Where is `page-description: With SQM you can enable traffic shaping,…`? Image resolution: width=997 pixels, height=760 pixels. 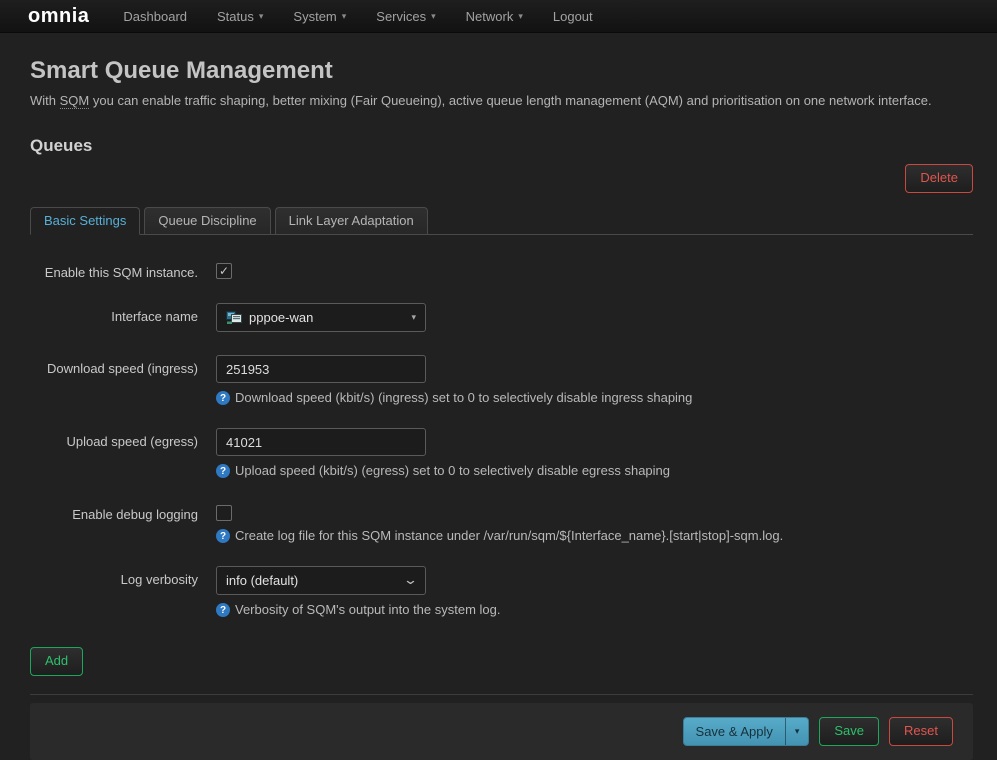
page-description: With SQM you can enable traffic shaping,… is located at coordinates (501, 101).